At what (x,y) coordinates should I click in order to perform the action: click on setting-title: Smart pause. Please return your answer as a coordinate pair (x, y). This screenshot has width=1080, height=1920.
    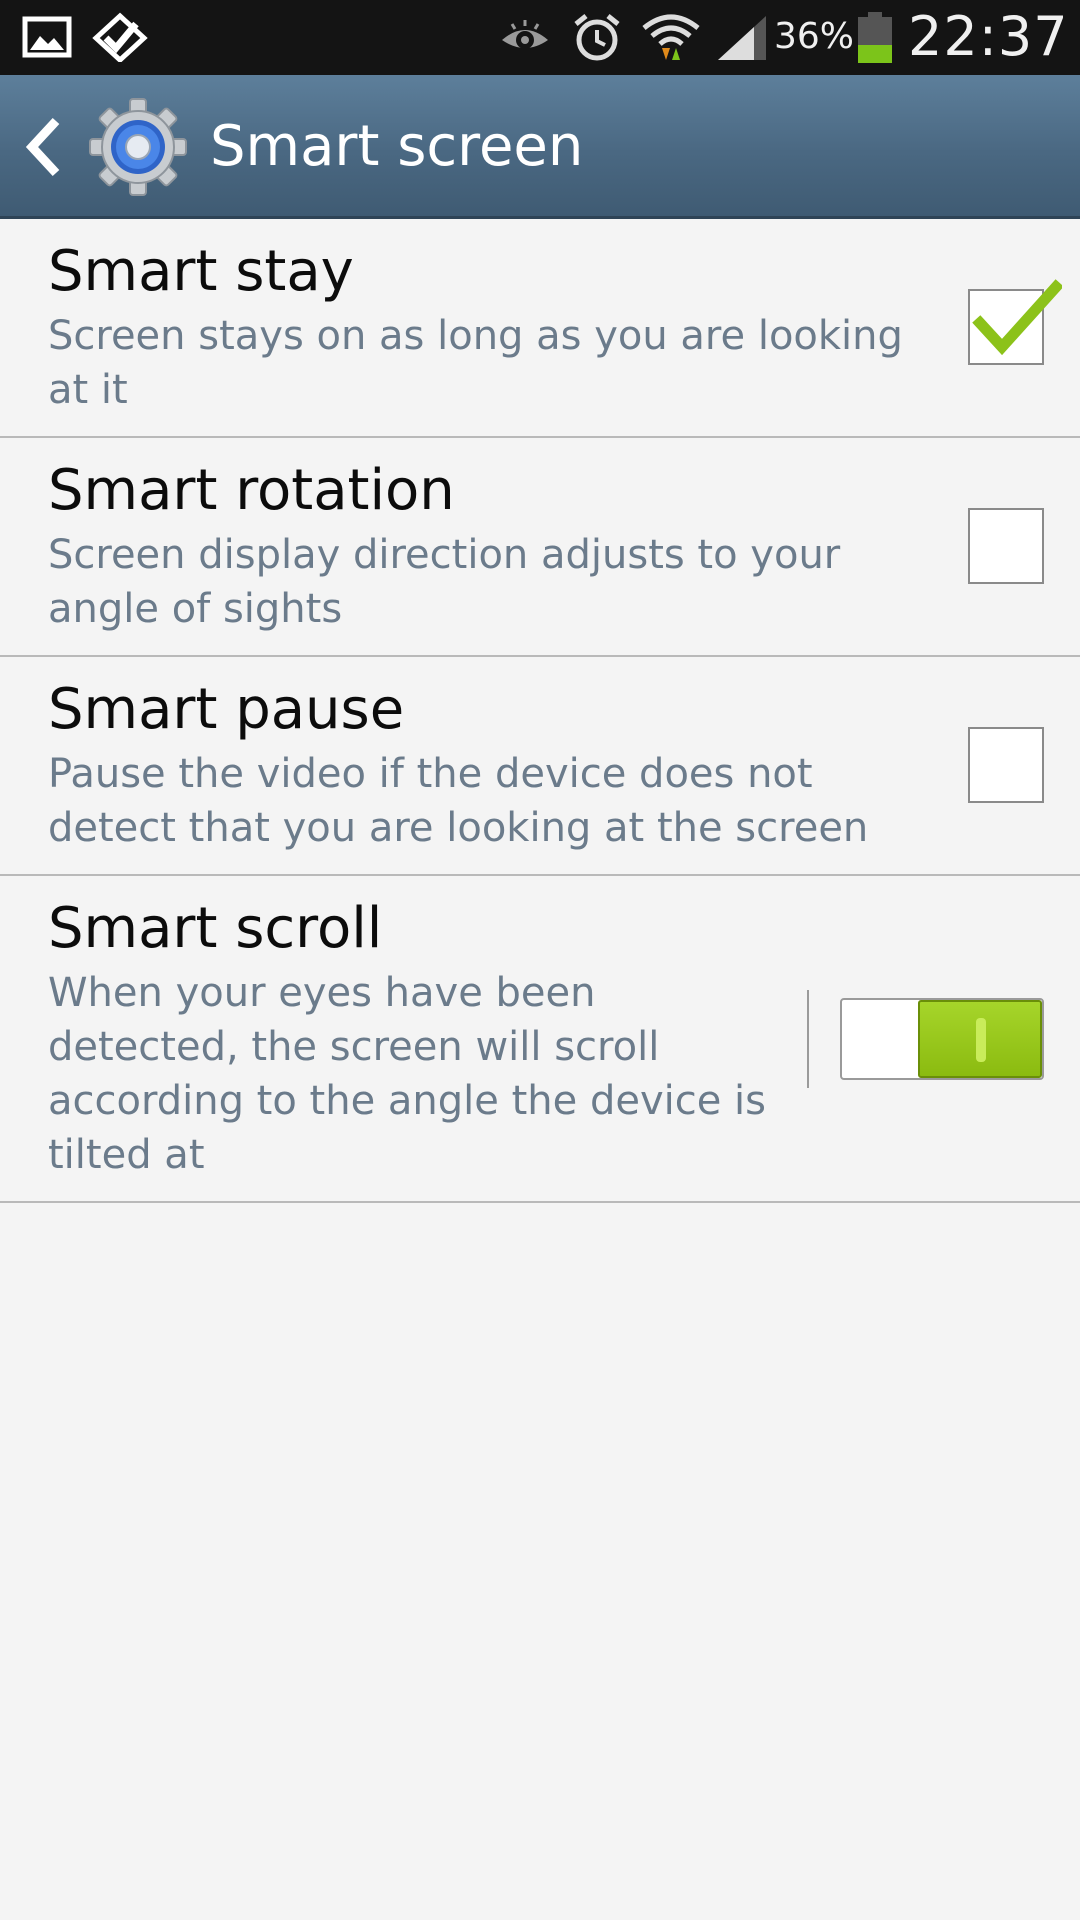
    Looking at the image, I should click on (226, 709).